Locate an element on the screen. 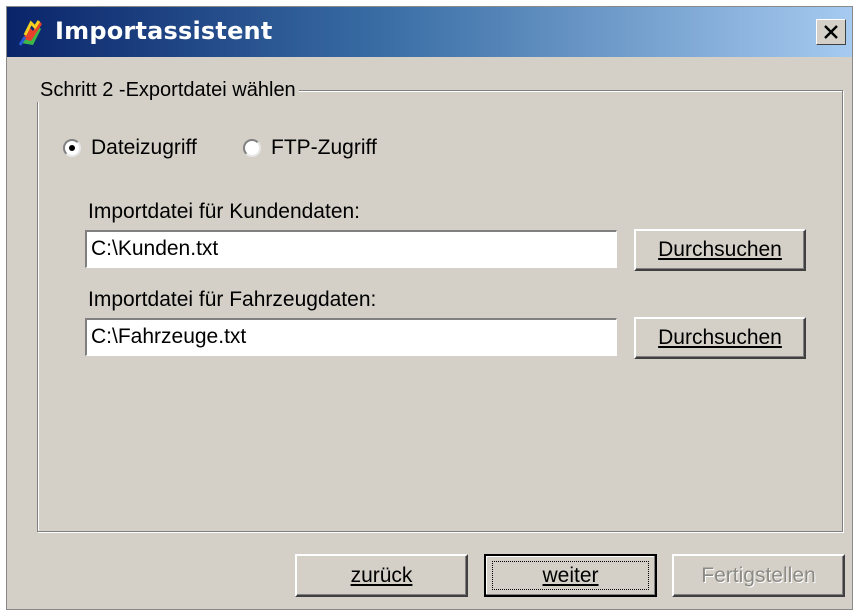 The image size is (859, 616). back-label: zurück is located at coordinates (381, 575).